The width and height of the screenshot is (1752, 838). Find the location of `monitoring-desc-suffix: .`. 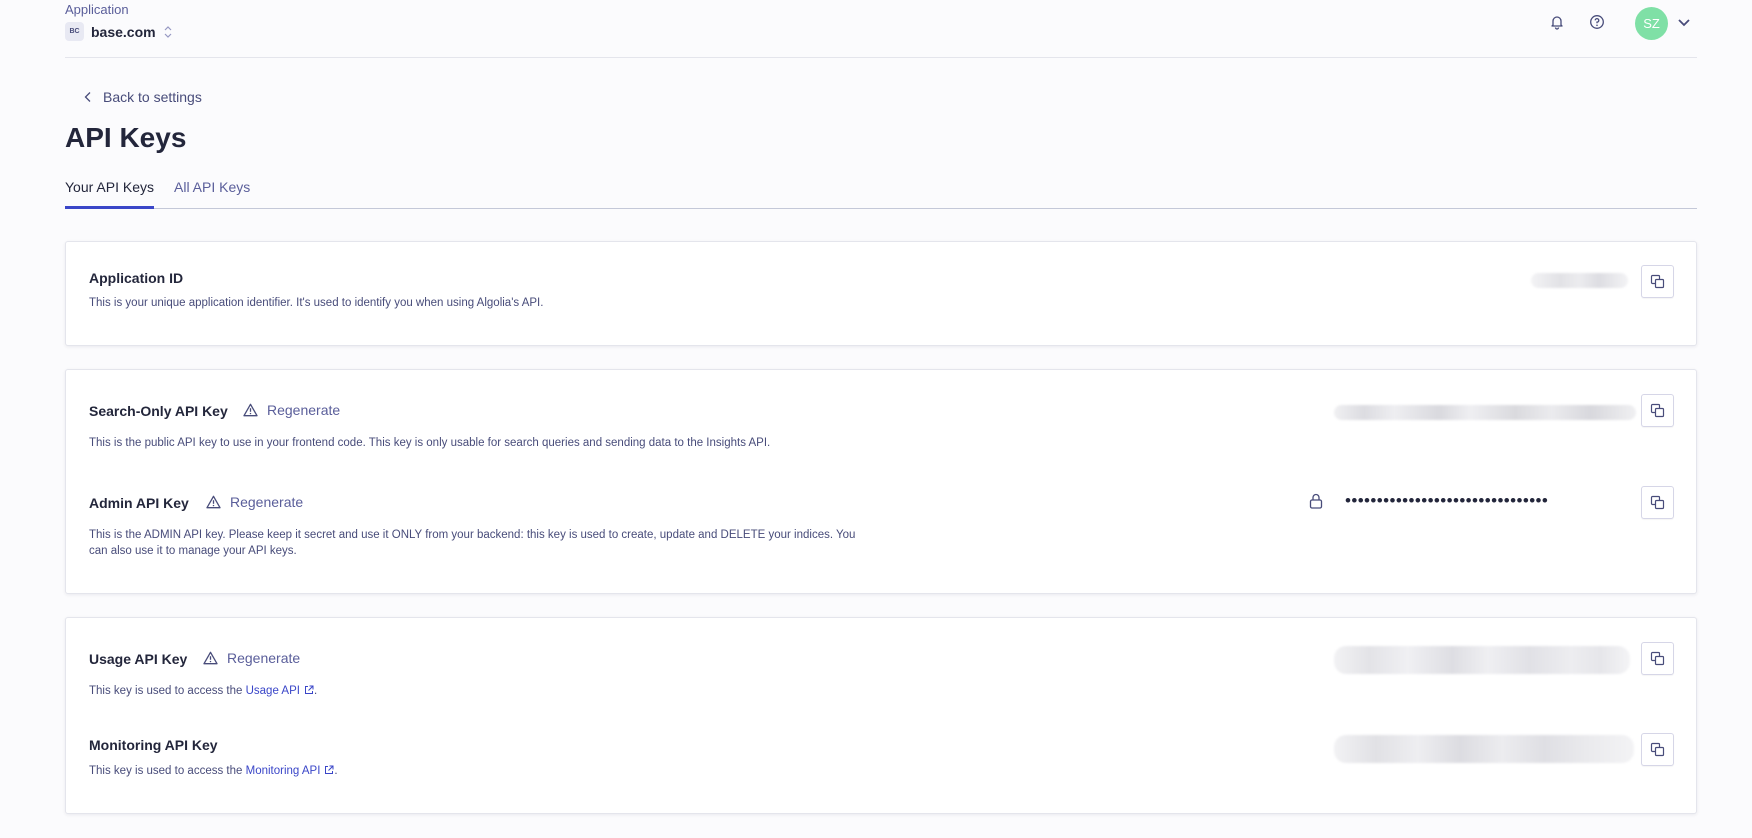

monitoring-desc-suffix: . is located at coordinates (336, 771).